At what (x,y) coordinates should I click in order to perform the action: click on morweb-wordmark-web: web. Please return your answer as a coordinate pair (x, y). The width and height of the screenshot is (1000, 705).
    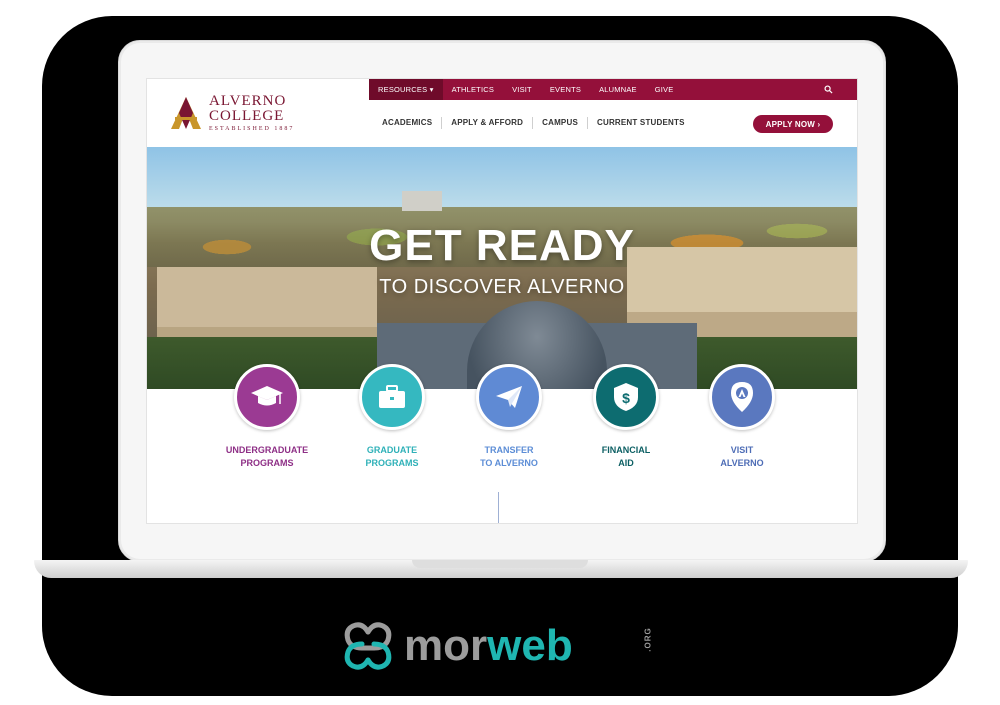
    Looking at the image, I should click on (530, 645).